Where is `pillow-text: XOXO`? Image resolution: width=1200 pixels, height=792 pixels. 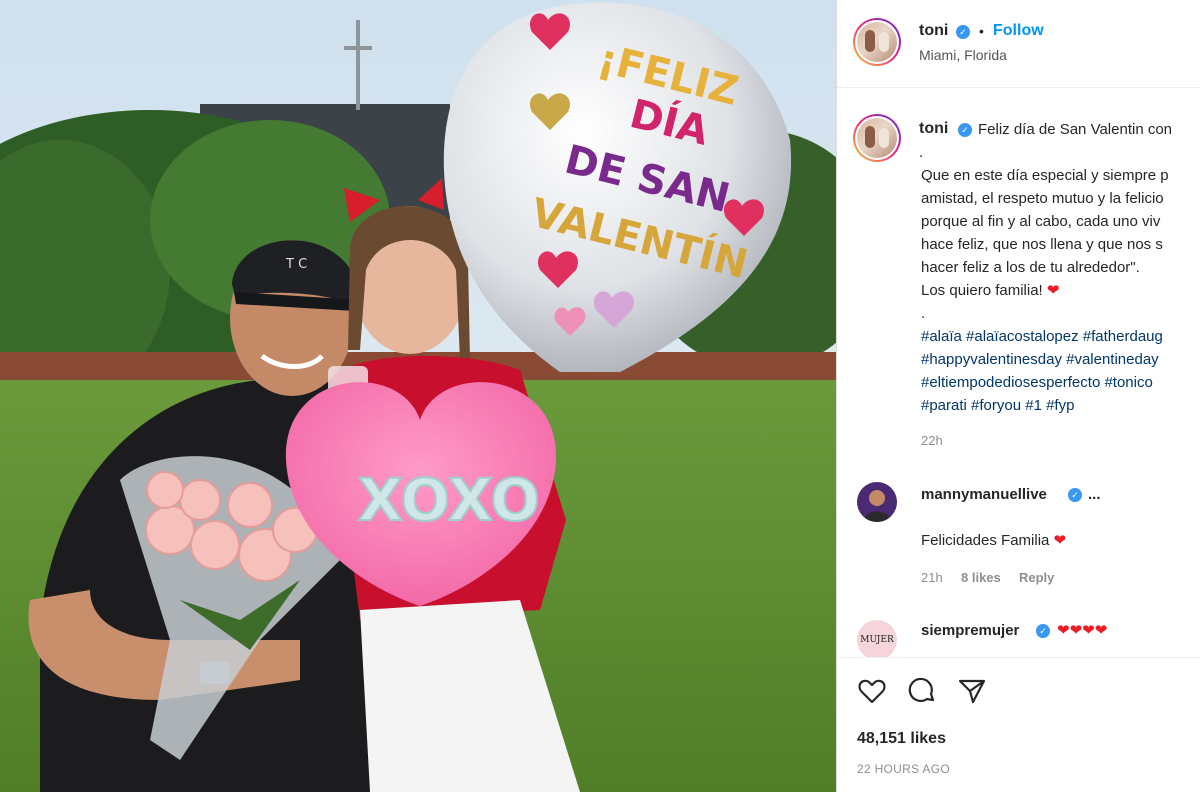
pillow-text: XOXO is located at coordinates (449, 500).